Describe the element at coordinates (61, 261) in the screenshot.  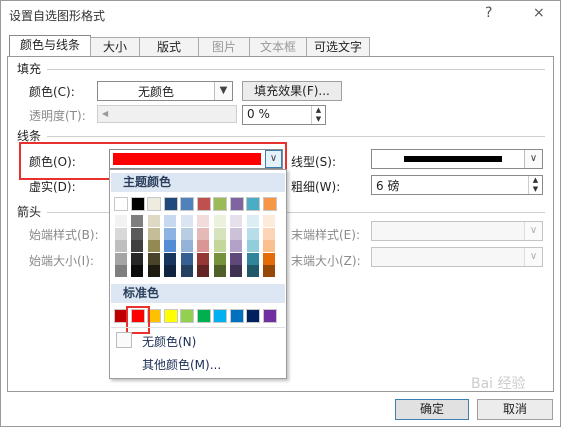
I see `begin-size-label: 始端大小(I):` at that location.